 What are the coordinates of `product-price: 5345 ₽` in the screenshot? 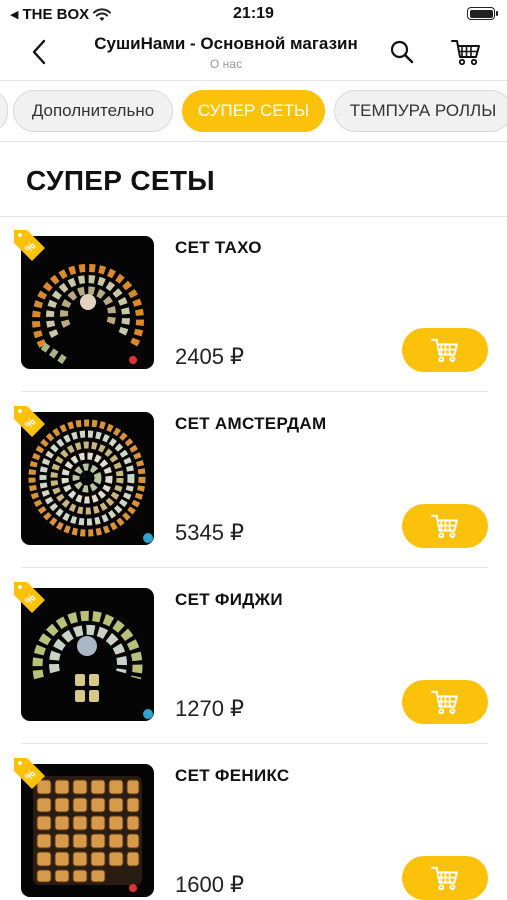 It's located at (210, 532).